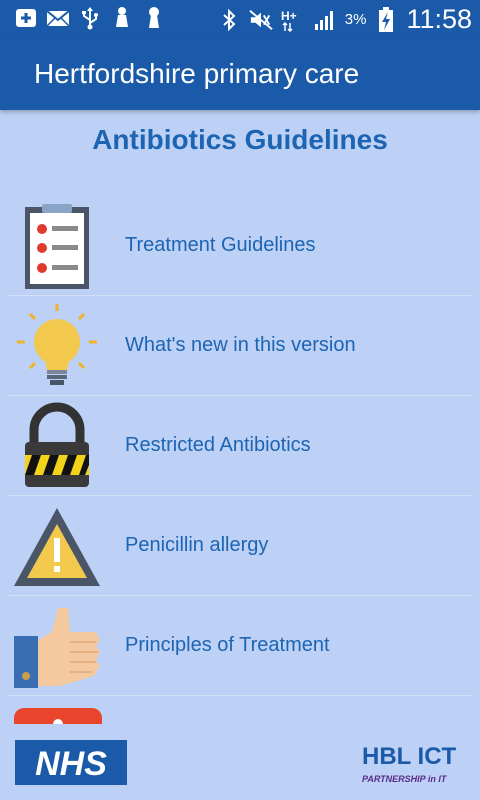 The height and width of the screenshot is (800, 480). I want to click on menu-item-partial, so click(240, 710).